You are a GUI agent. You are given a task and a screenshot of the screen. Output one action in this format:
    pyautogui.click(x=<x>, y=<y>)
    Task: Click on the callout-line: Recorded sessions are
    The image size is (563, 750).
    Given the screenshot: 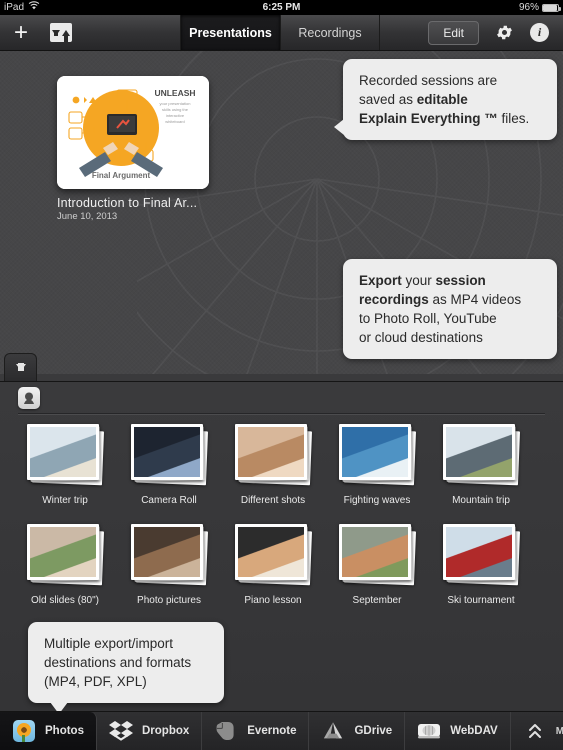 What is the action you would take?
    pyautogui.click(x=450, y=80)
    